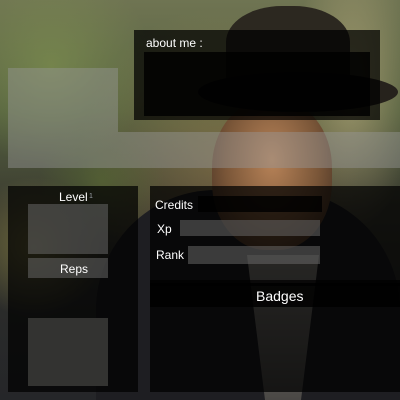 This screenshot has width=400, height=400. Describe the element at coordinates (74, 269) in the screenshot. I see `reps-label: Reps` at that location.